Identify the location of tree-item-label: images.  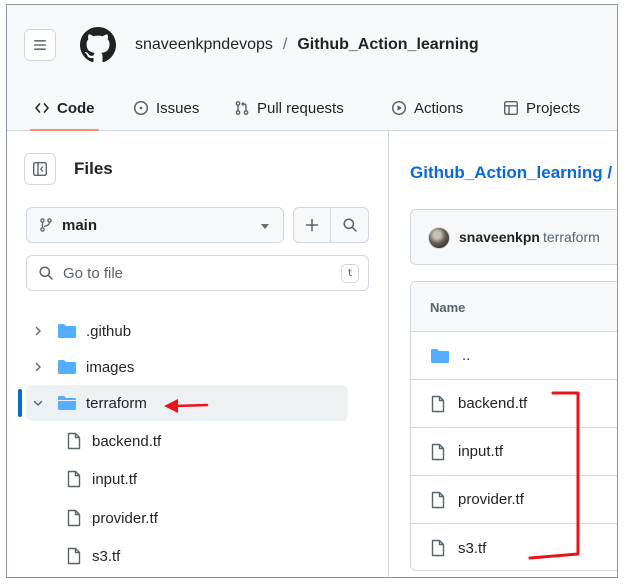
(110, 367).